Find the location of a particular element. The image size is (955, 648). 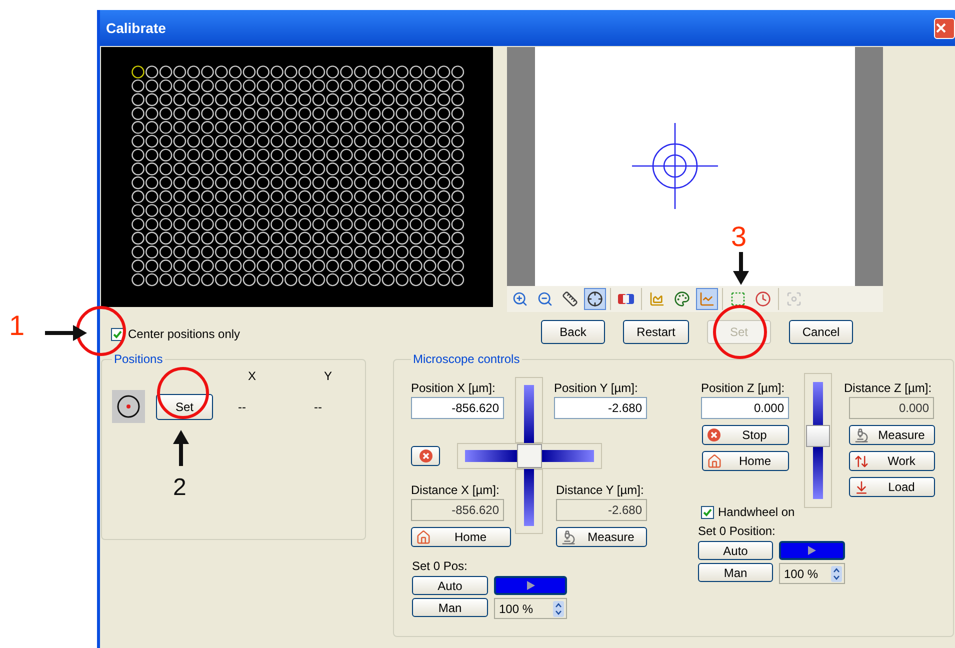

stop-button: Stop is located at coordinates (745, 435).